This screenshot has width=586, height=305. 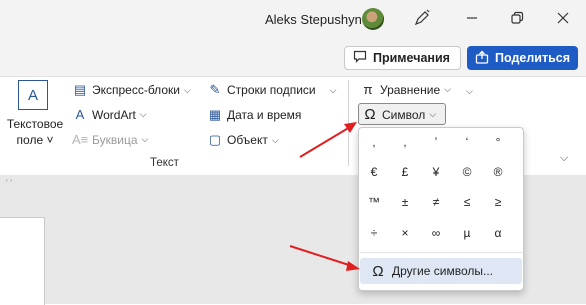 I want to click on text-box-label: Текстовое, so click(x=35, y=124).